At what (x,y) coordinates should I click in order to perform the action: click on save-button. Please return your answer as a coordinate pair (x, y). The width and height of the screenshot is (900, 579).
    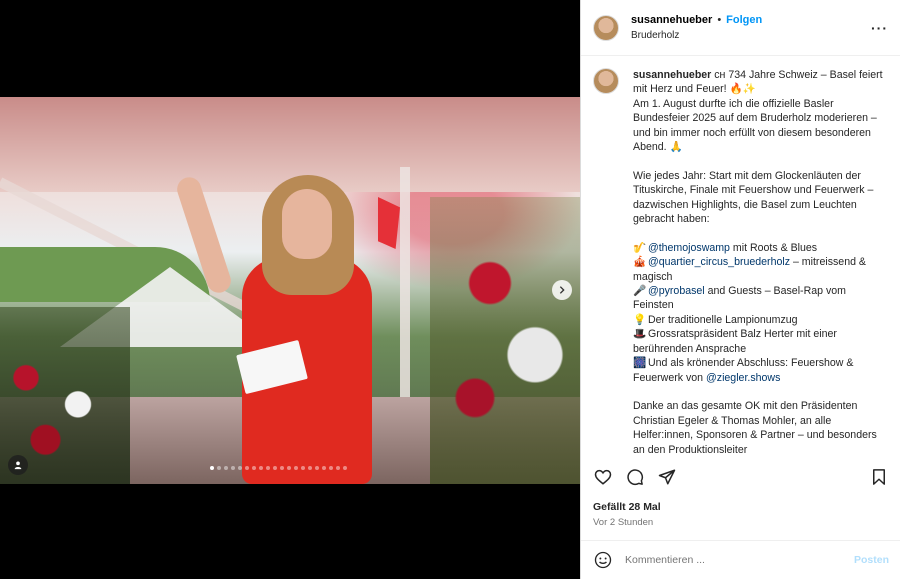
    Looking at the image, I should click on (879, 477).